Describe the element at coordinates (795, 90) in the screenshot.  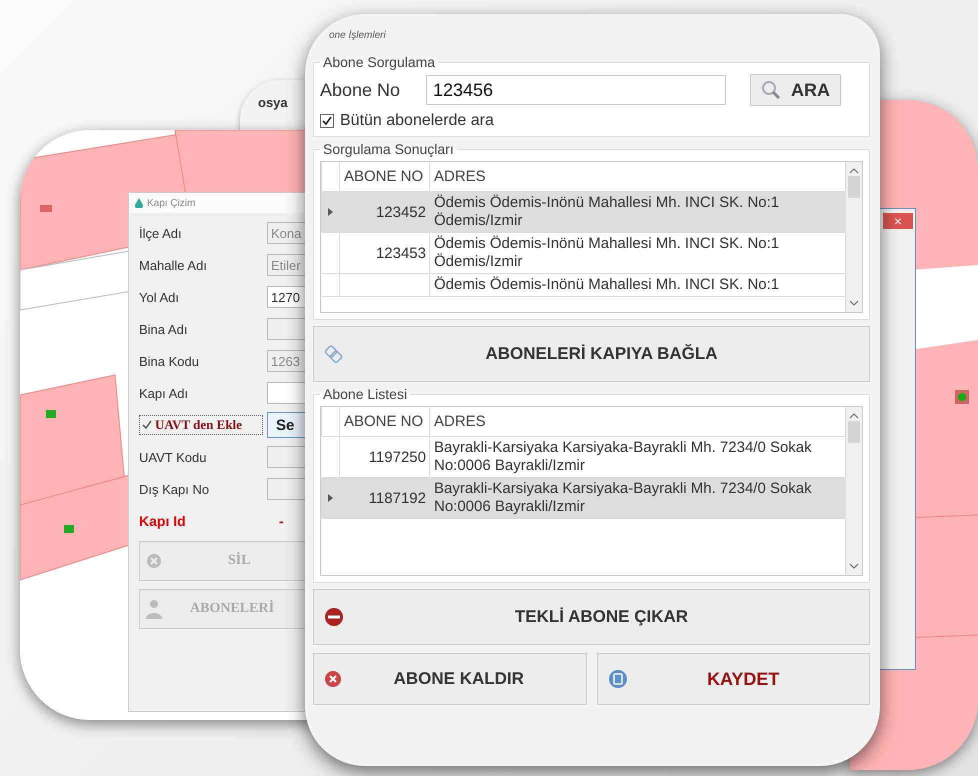
I see `search-button: ARA` at that location.